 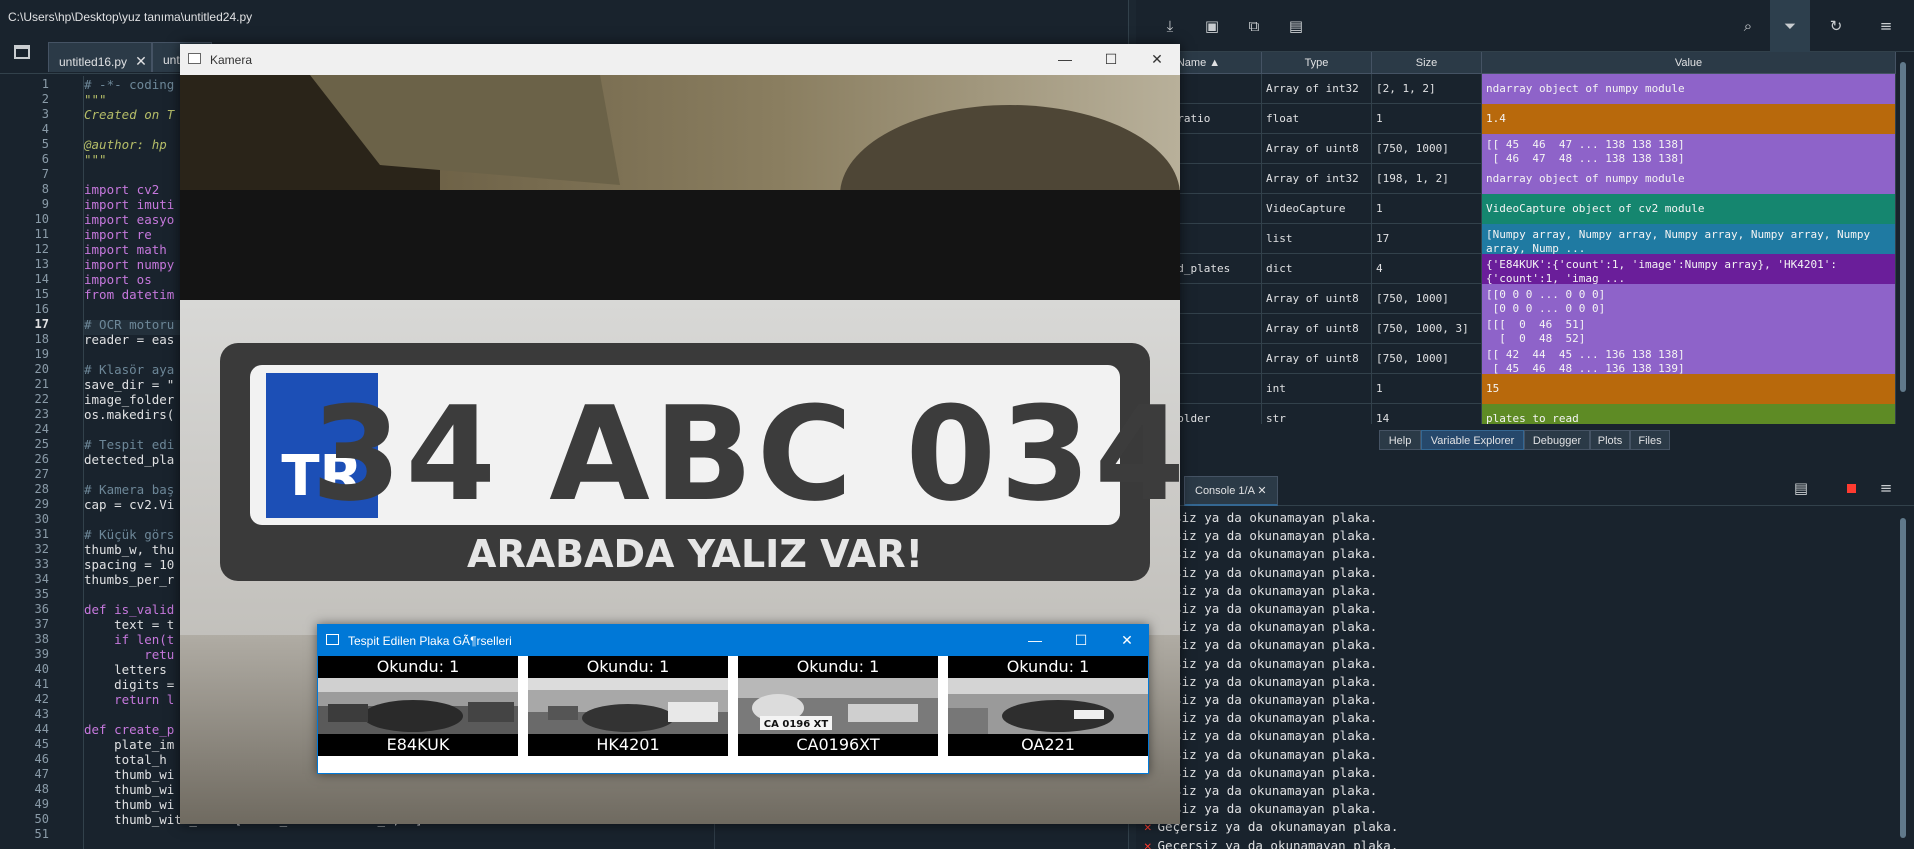 I want to click on plate-thumbnail: Okundu: 1 OA221, so click(x=1048, y=706).